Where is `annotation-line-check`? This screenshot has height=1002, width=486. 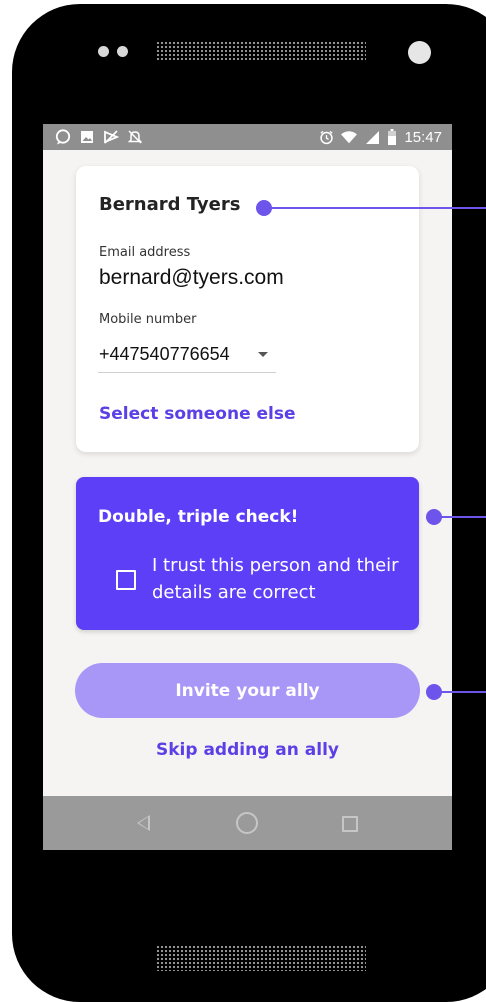
annotation-line-check is located at coordinates (462, 517).